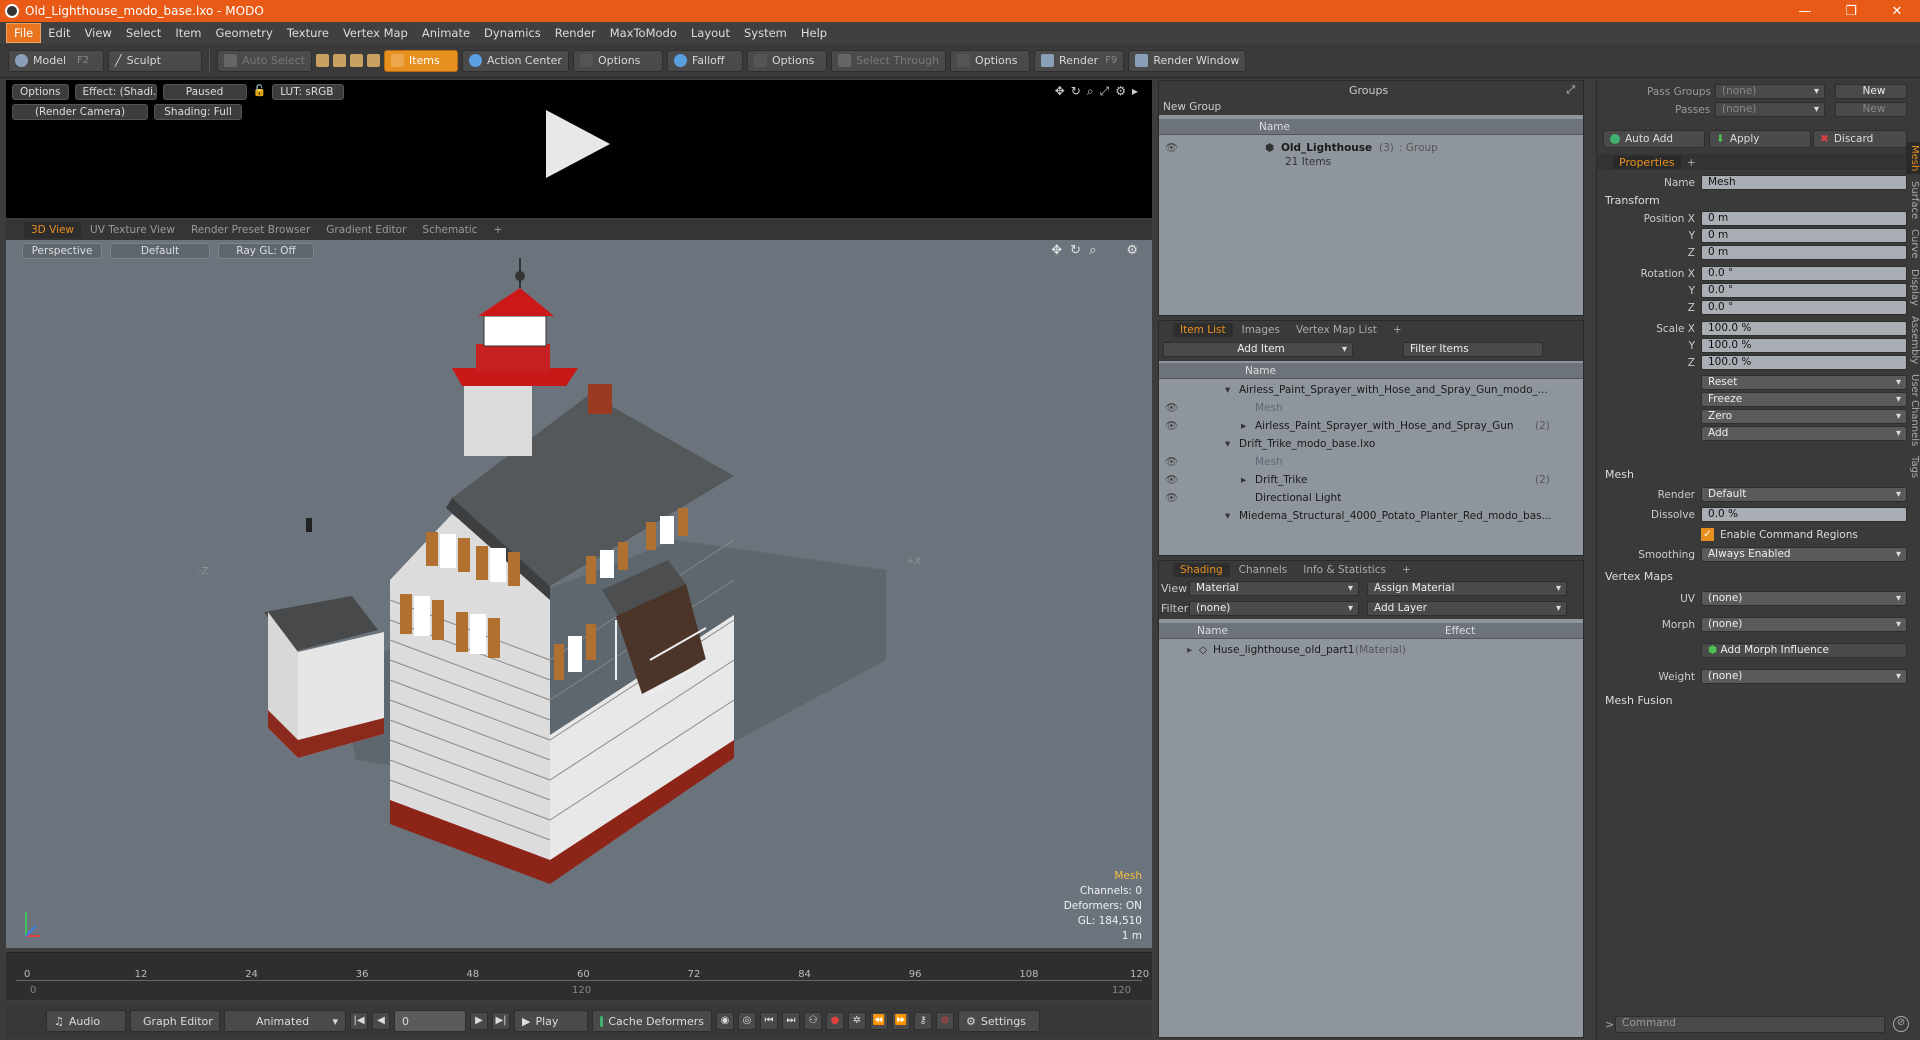 The height and width of the screenshot is (1040, 1920). Describe the element at coordinates (1913, 287) in the screenshot. I see `side-tab-display: Display` at that location.